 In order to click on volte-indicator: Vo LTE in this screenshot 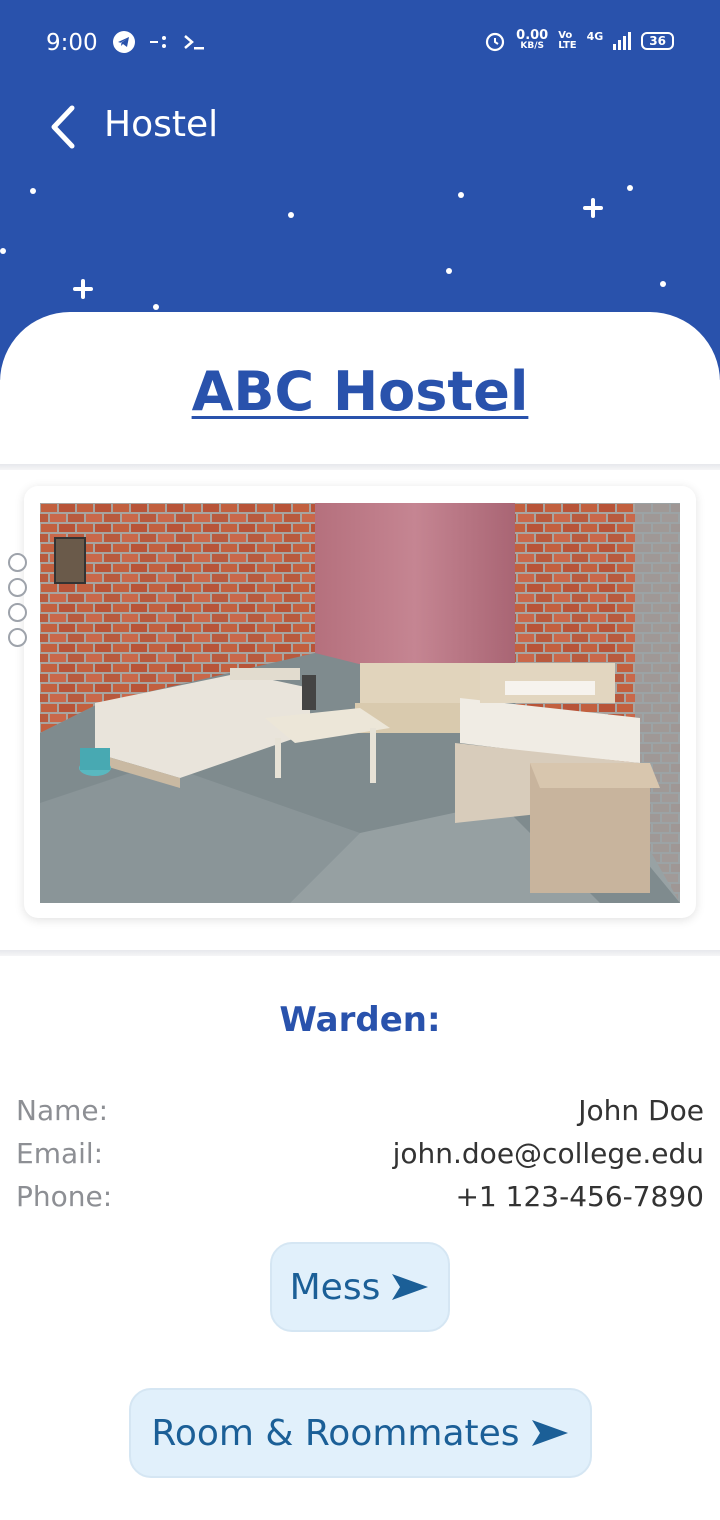, I will do `click(567, 41)`.